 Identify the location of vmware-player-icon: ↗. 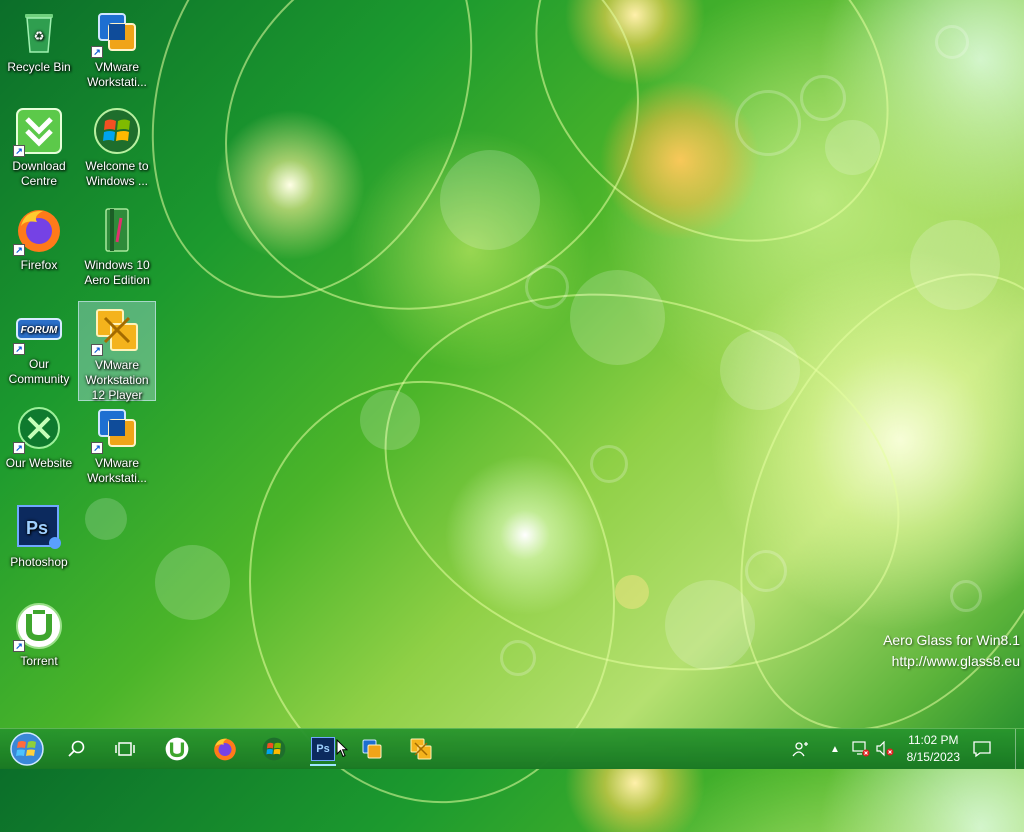
(116, 331).